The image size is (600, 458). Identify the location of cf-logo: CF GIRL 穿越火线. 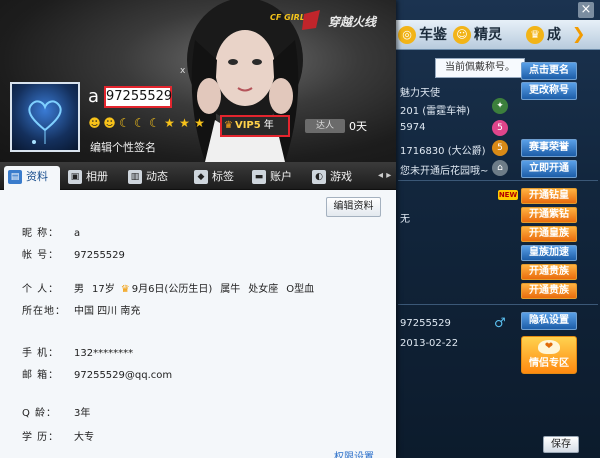
(324, 20).